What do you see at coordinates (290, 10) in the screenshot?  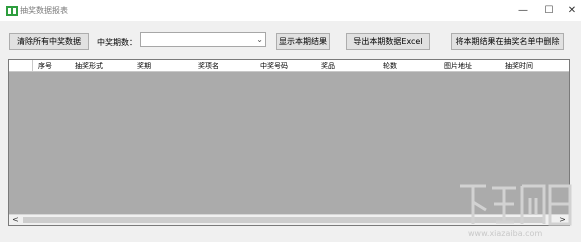 I see `title-bar: 抽奖数据报表 — ☐ ✕` at bounding box center [290, 10].